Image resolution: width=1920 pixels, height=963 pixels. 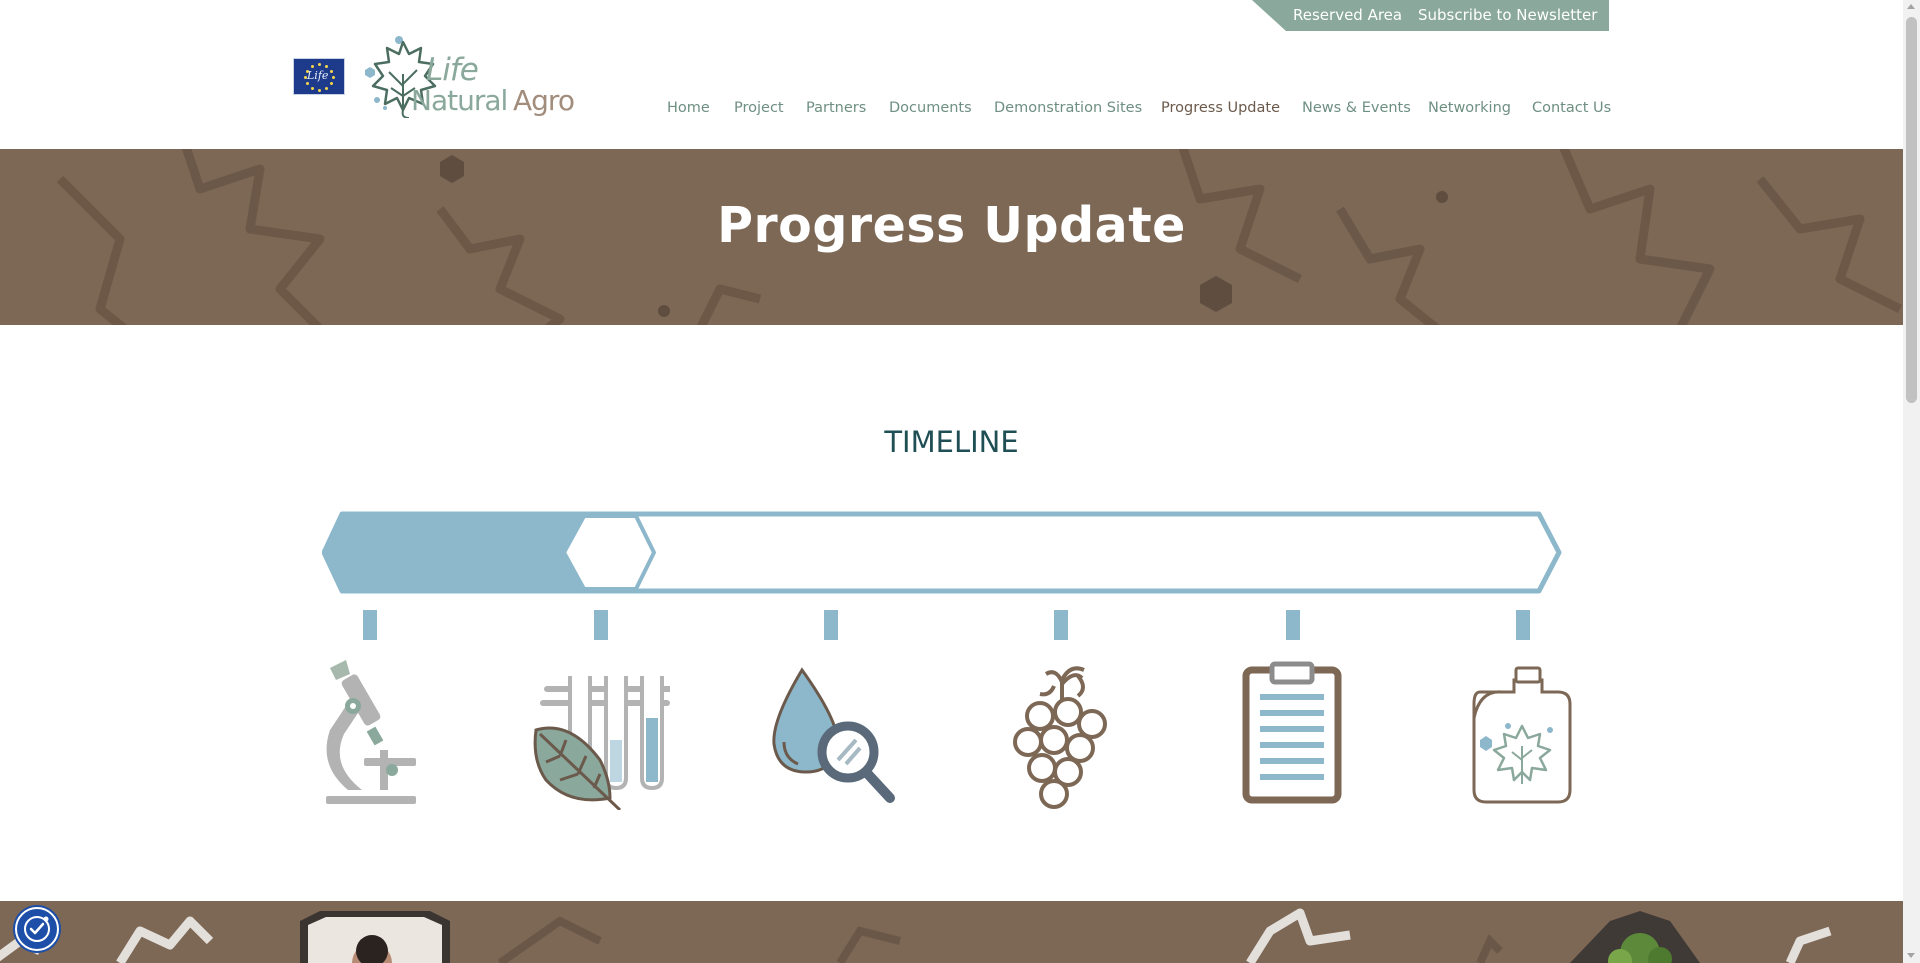 What do you see at coordinates (609, 552) in the screenshot?
I see `timeline-progress-marker` at bounding box center [609, 552].